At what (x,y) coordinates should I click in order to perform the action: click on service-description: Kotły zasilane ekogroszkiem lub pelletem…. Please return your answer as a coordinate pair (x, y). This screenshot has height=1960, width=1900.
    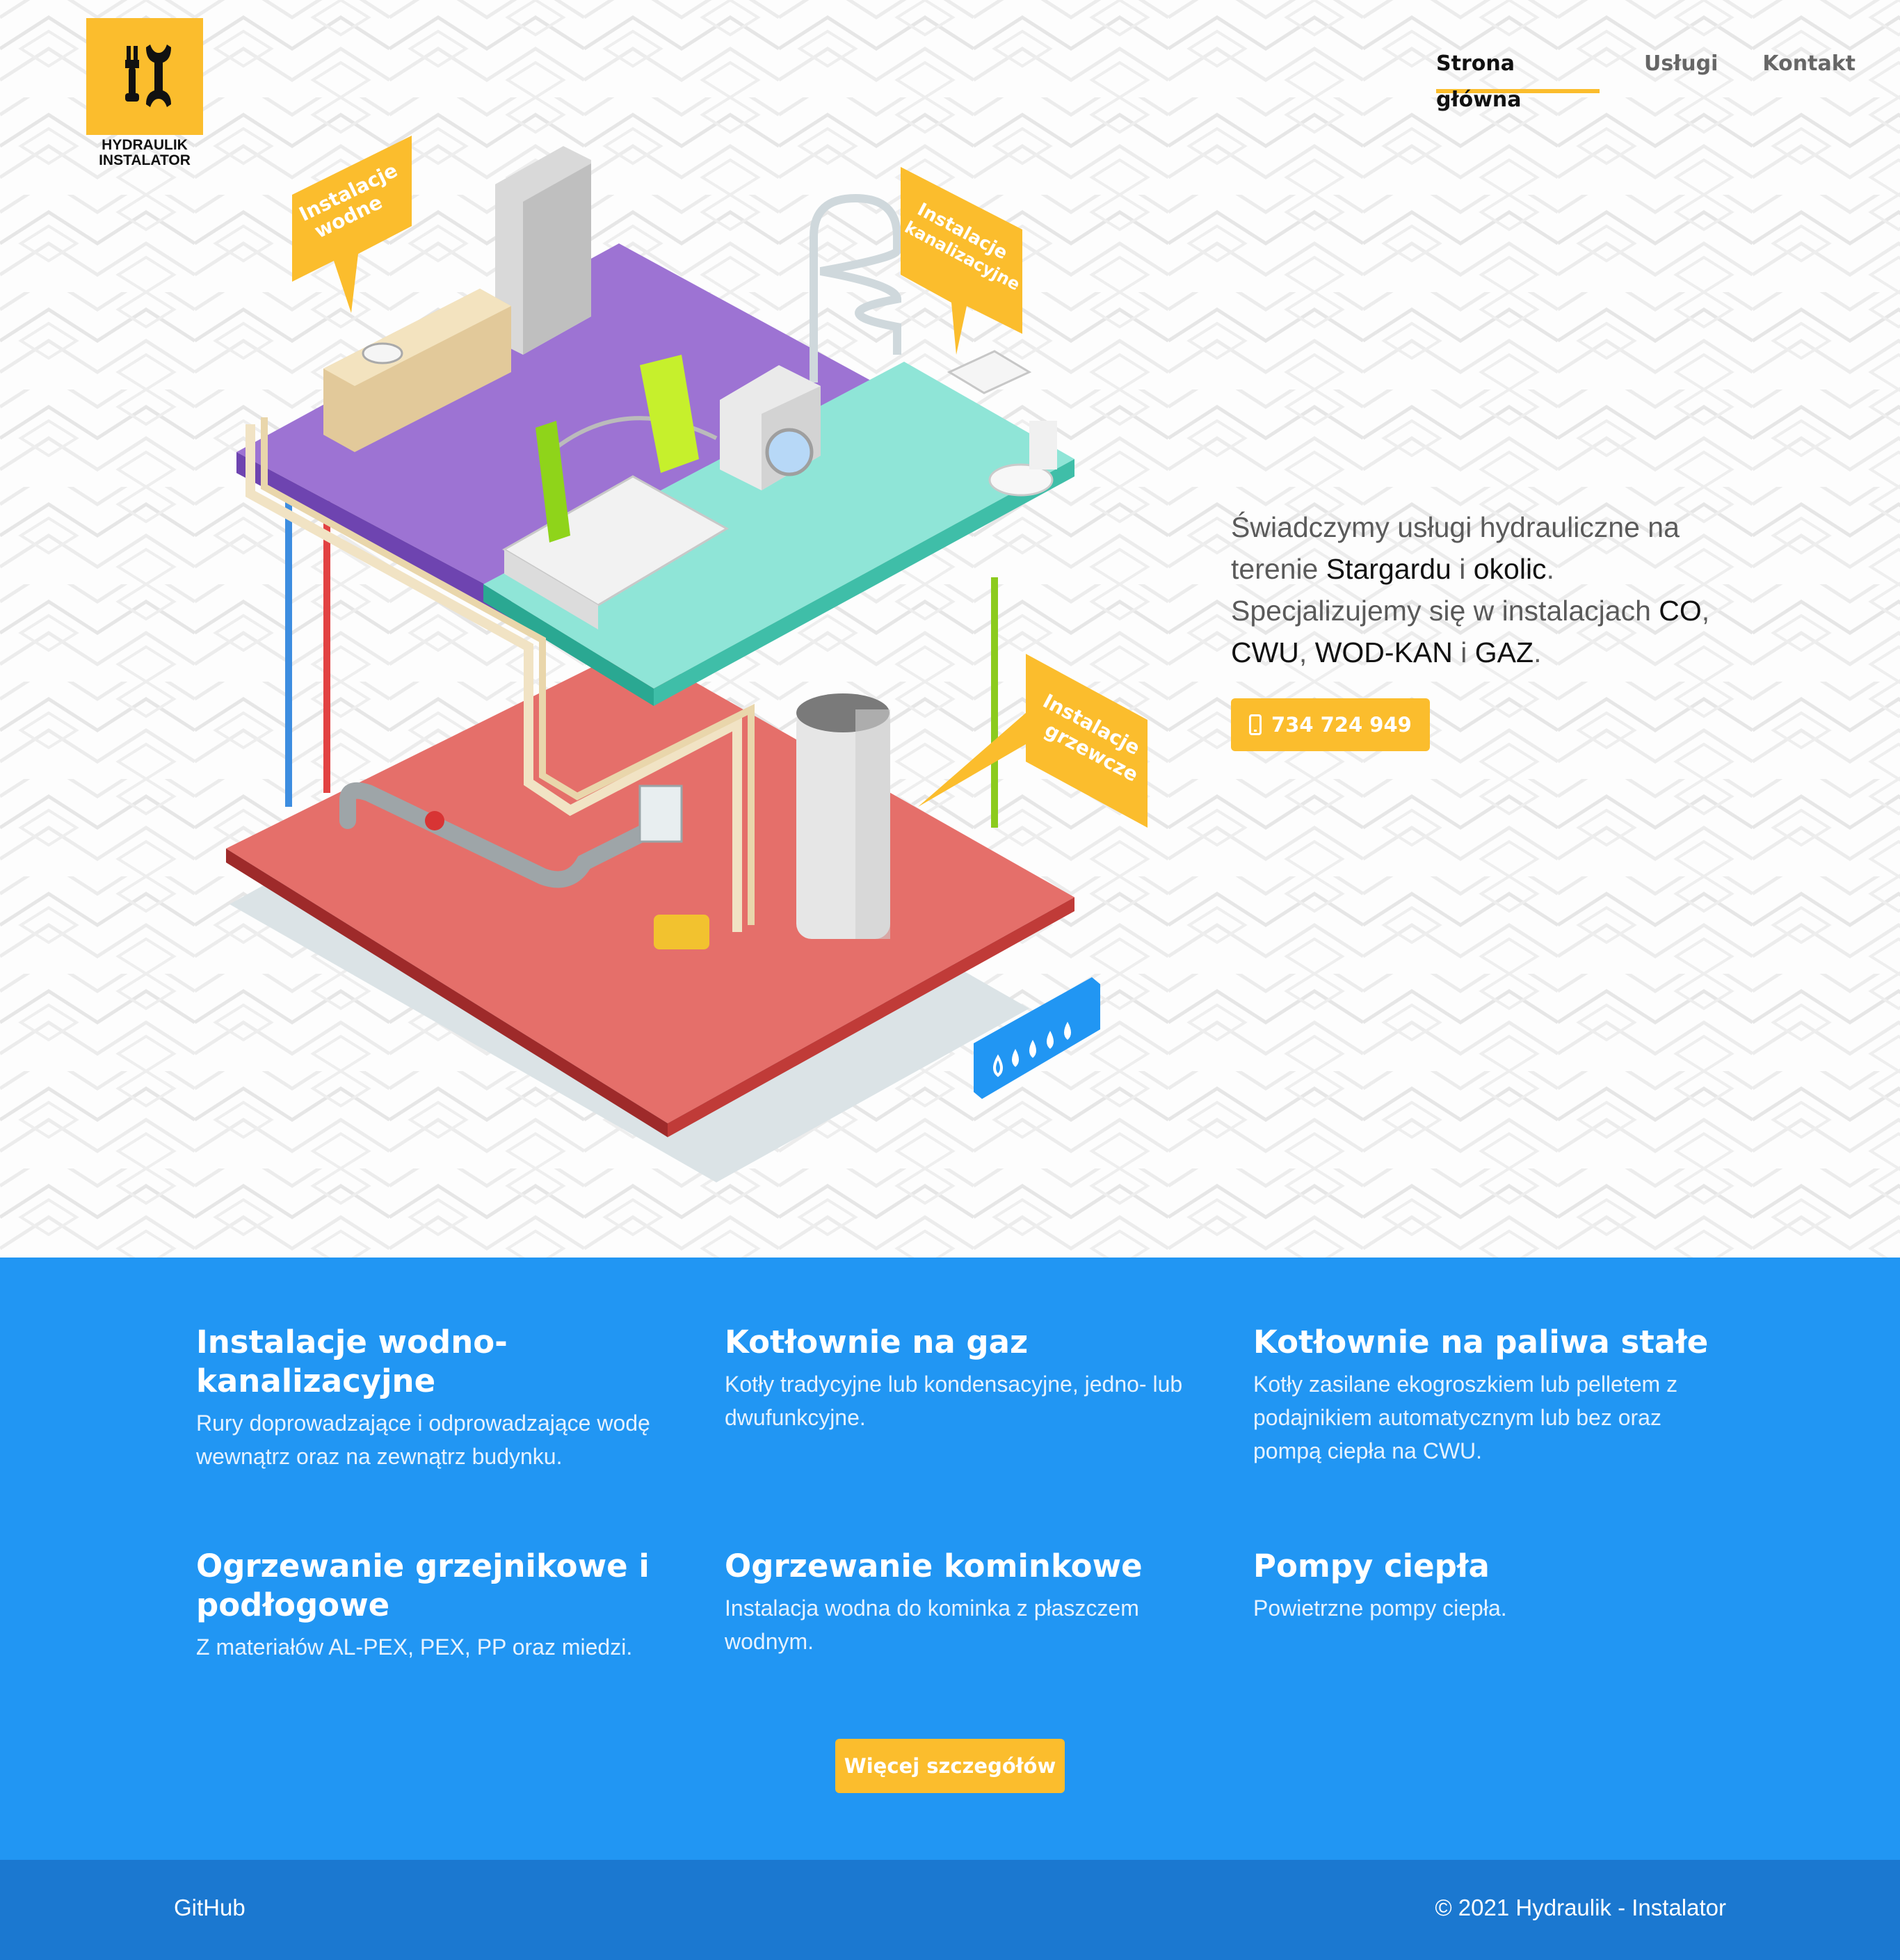
    Looking at the image, I should click on (1466, 1417).